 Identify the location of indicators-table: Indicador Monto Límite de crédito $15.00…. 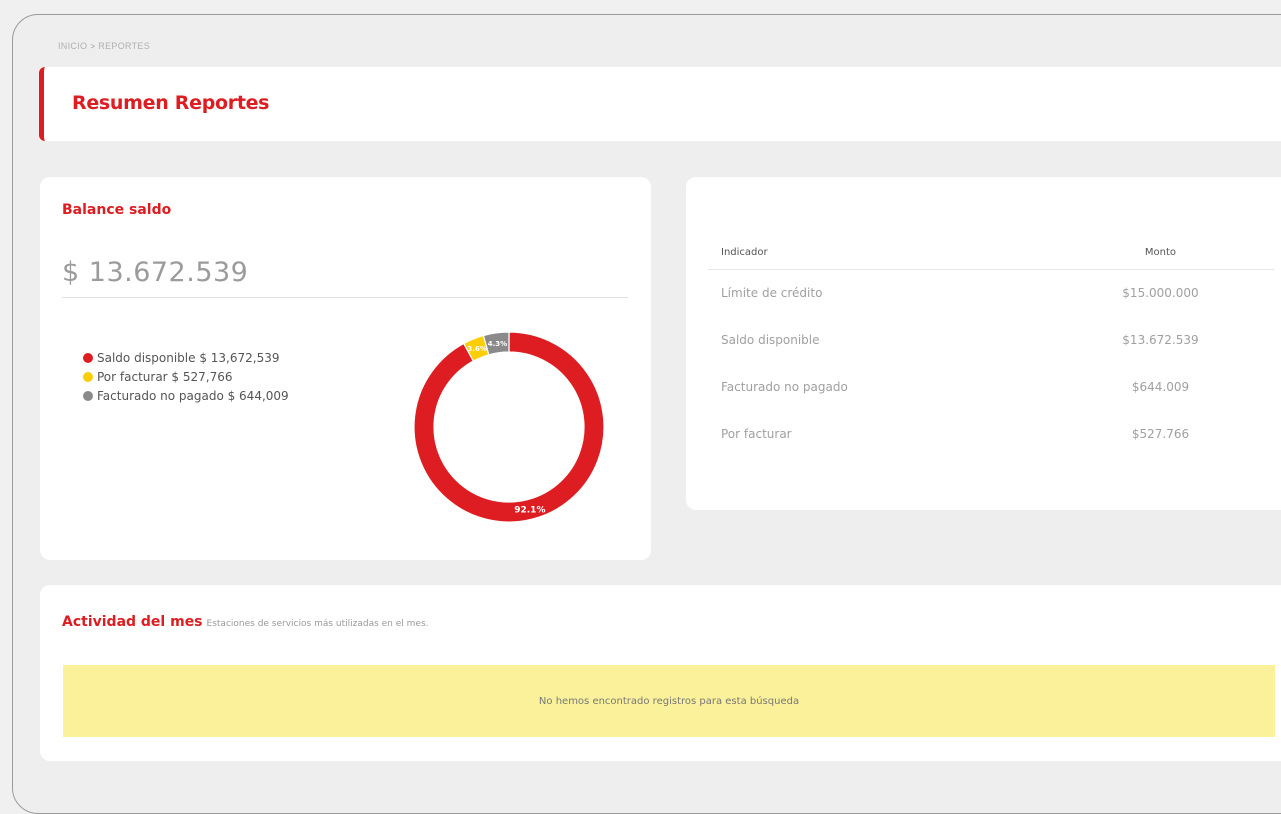
(991, 347).